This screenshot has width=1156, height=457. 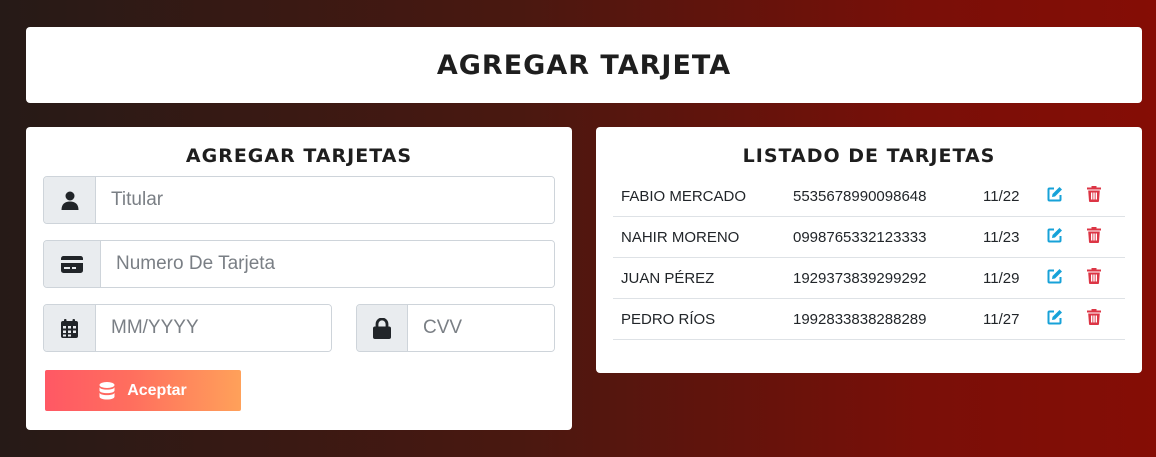 I want to click on titular-input-group, so click(x=299, y=200).